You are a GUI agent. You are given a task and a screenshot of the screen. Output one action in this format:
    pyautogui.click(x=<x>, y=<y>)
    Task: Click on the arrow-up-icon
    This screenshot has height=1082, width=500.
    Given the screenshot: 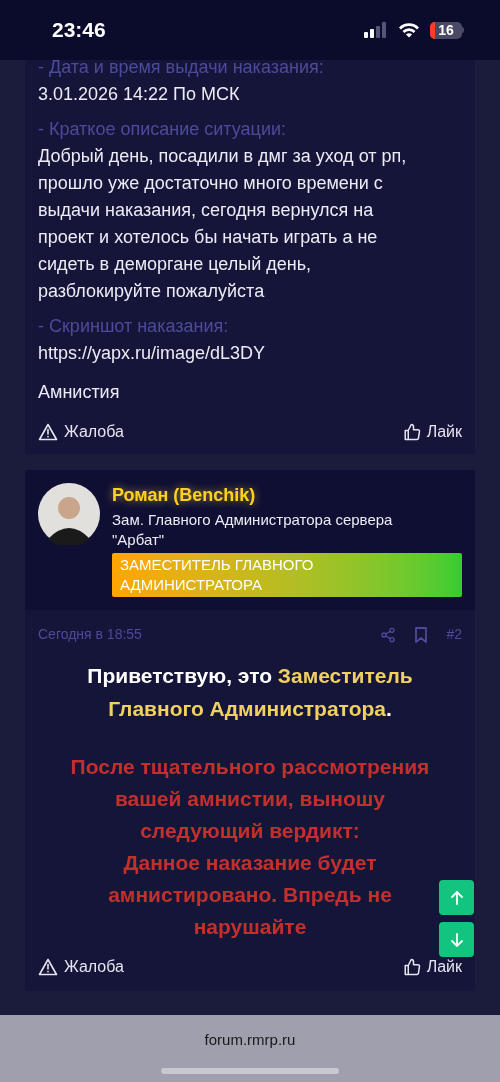 What is the action you would take?
    pyautogui.click(x=456, y=897)
    